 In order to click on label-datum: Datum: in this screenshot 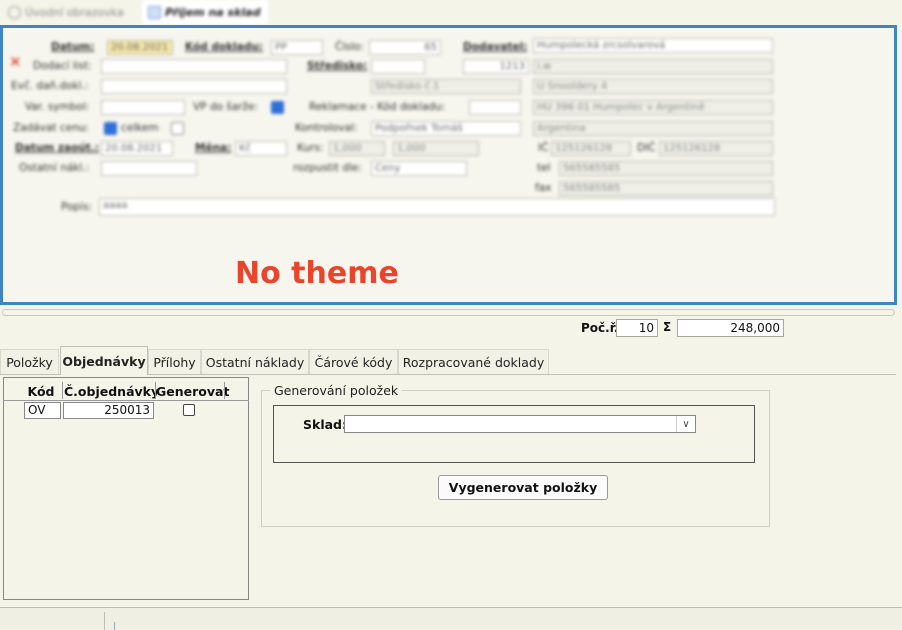, I will do `click(73, 47)`.